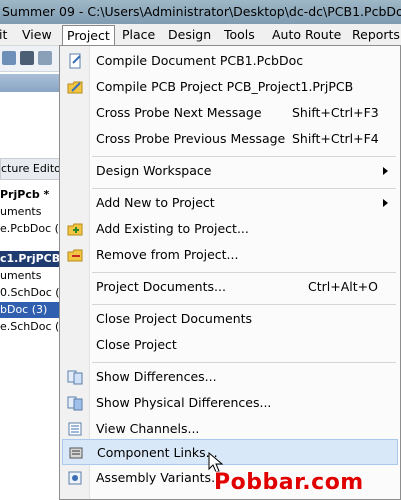  Describe the element at coordinates (230, 61) in the screenshot. I see `menu-item-compile-document: Compile Document PCB1.PcbDoc` at that location.